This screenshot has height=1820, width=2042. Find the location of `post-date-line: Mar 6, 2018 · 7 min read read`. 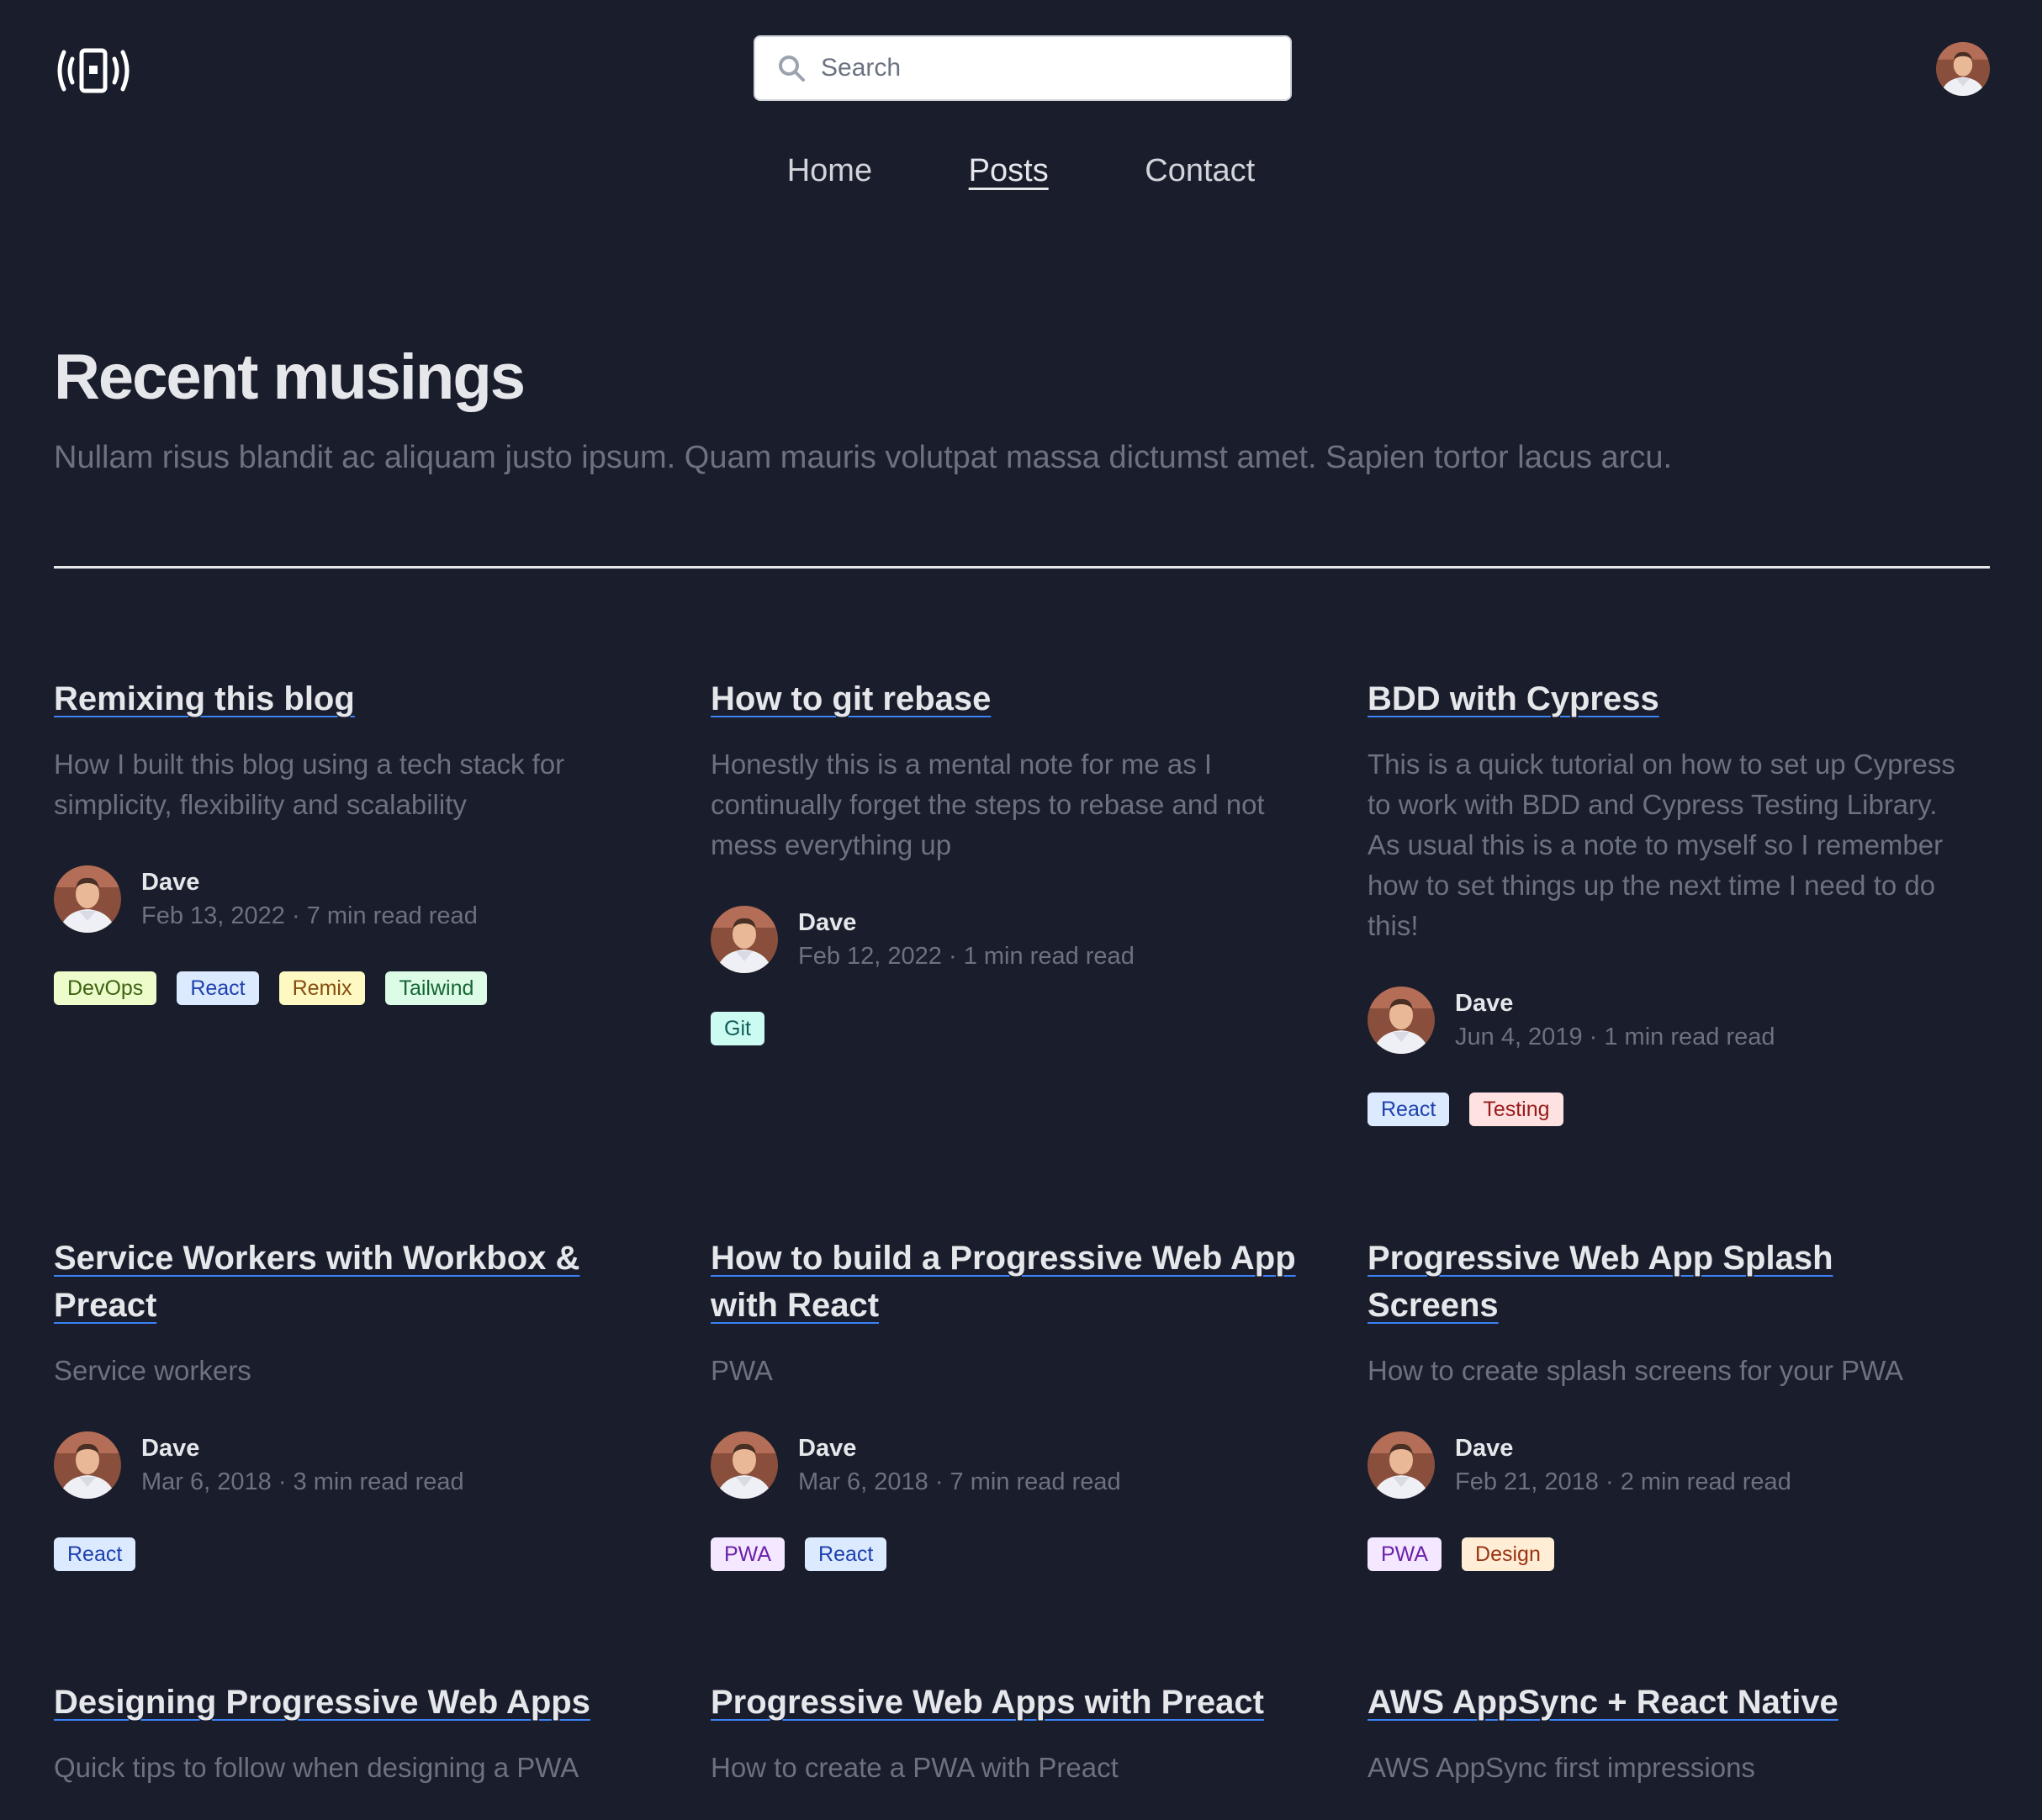

post-date-line: Mar 6, 2018 · 7 min read read is located at coordinates (960, 1482).